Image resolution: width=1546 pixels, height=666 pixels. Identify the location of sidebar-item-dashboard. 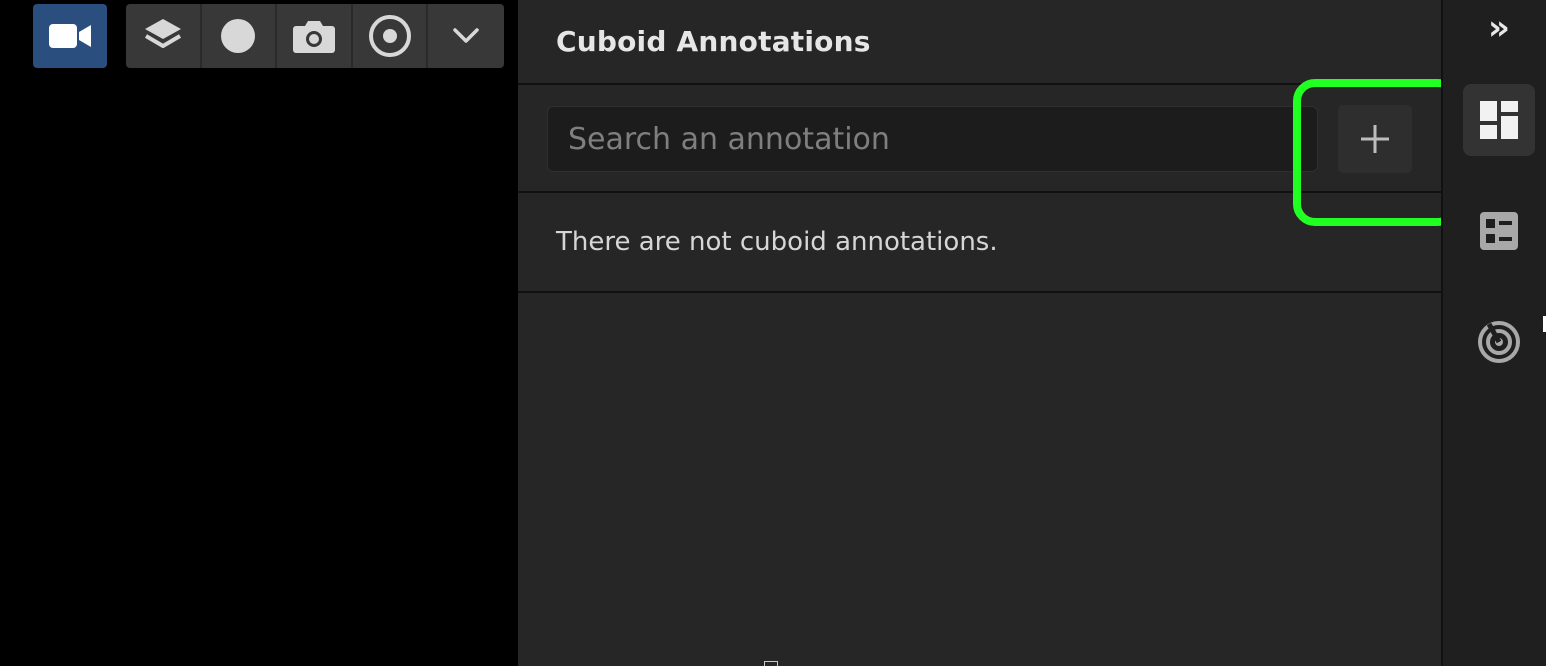
(1499, 120).